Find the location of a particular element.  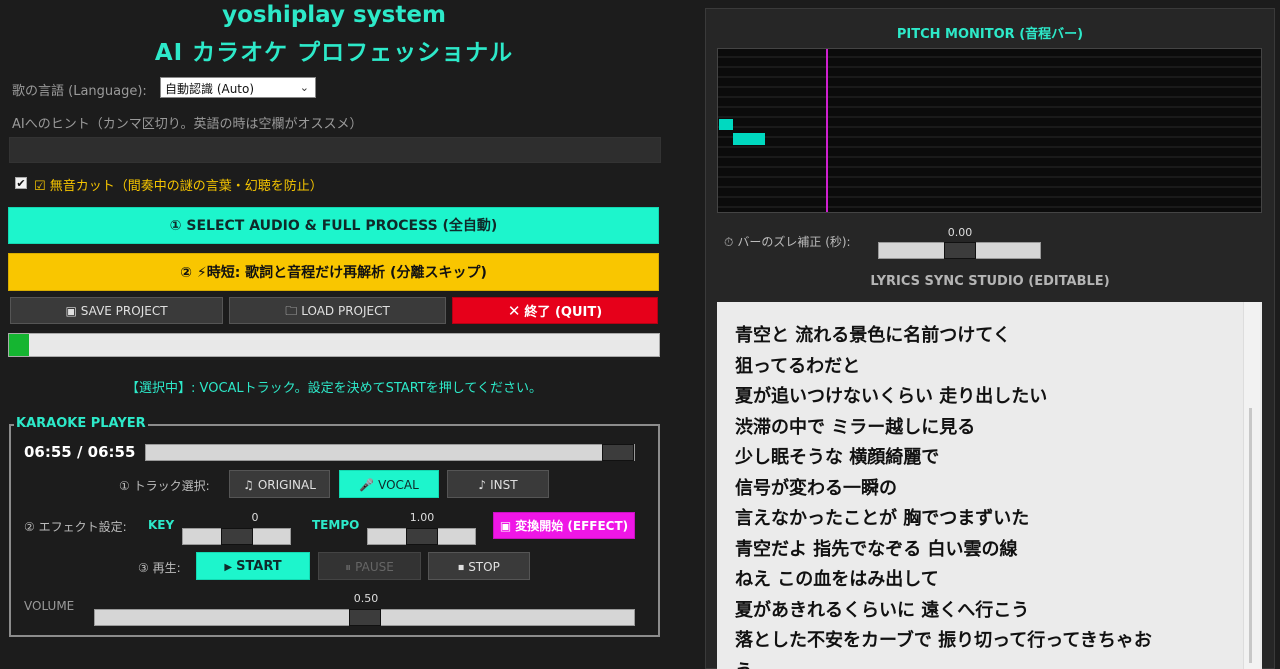

stop-button: ⏹ STOP is located at coordinates (479, 566).